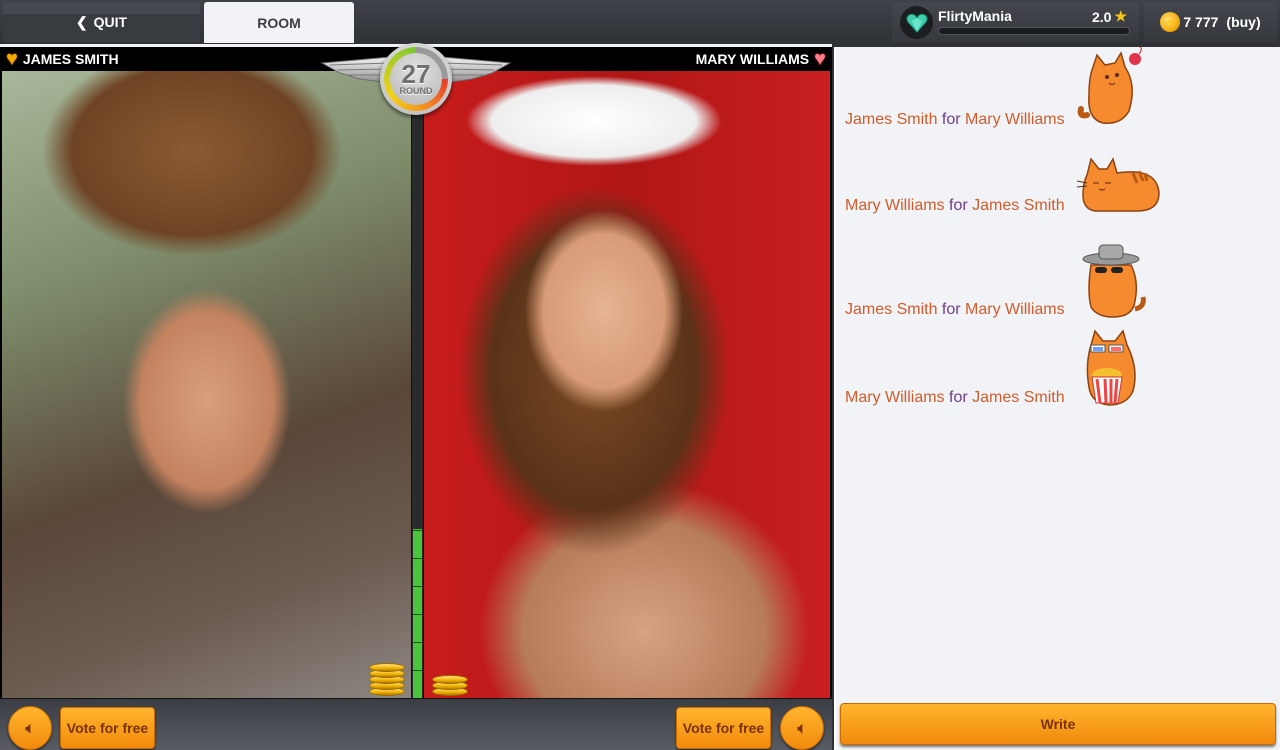  I want to click on write-button: Write, so click(1058, 724).